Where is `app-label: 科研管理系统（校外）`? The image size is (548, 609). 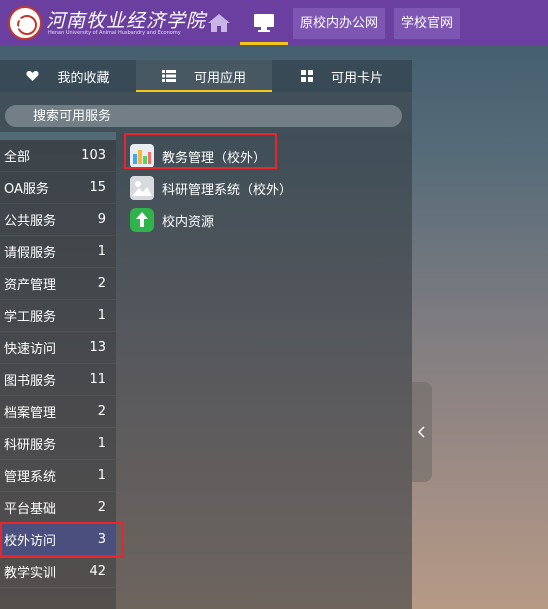 app-label: 科研管理系统（校外） is located at coordinates (227, 190).